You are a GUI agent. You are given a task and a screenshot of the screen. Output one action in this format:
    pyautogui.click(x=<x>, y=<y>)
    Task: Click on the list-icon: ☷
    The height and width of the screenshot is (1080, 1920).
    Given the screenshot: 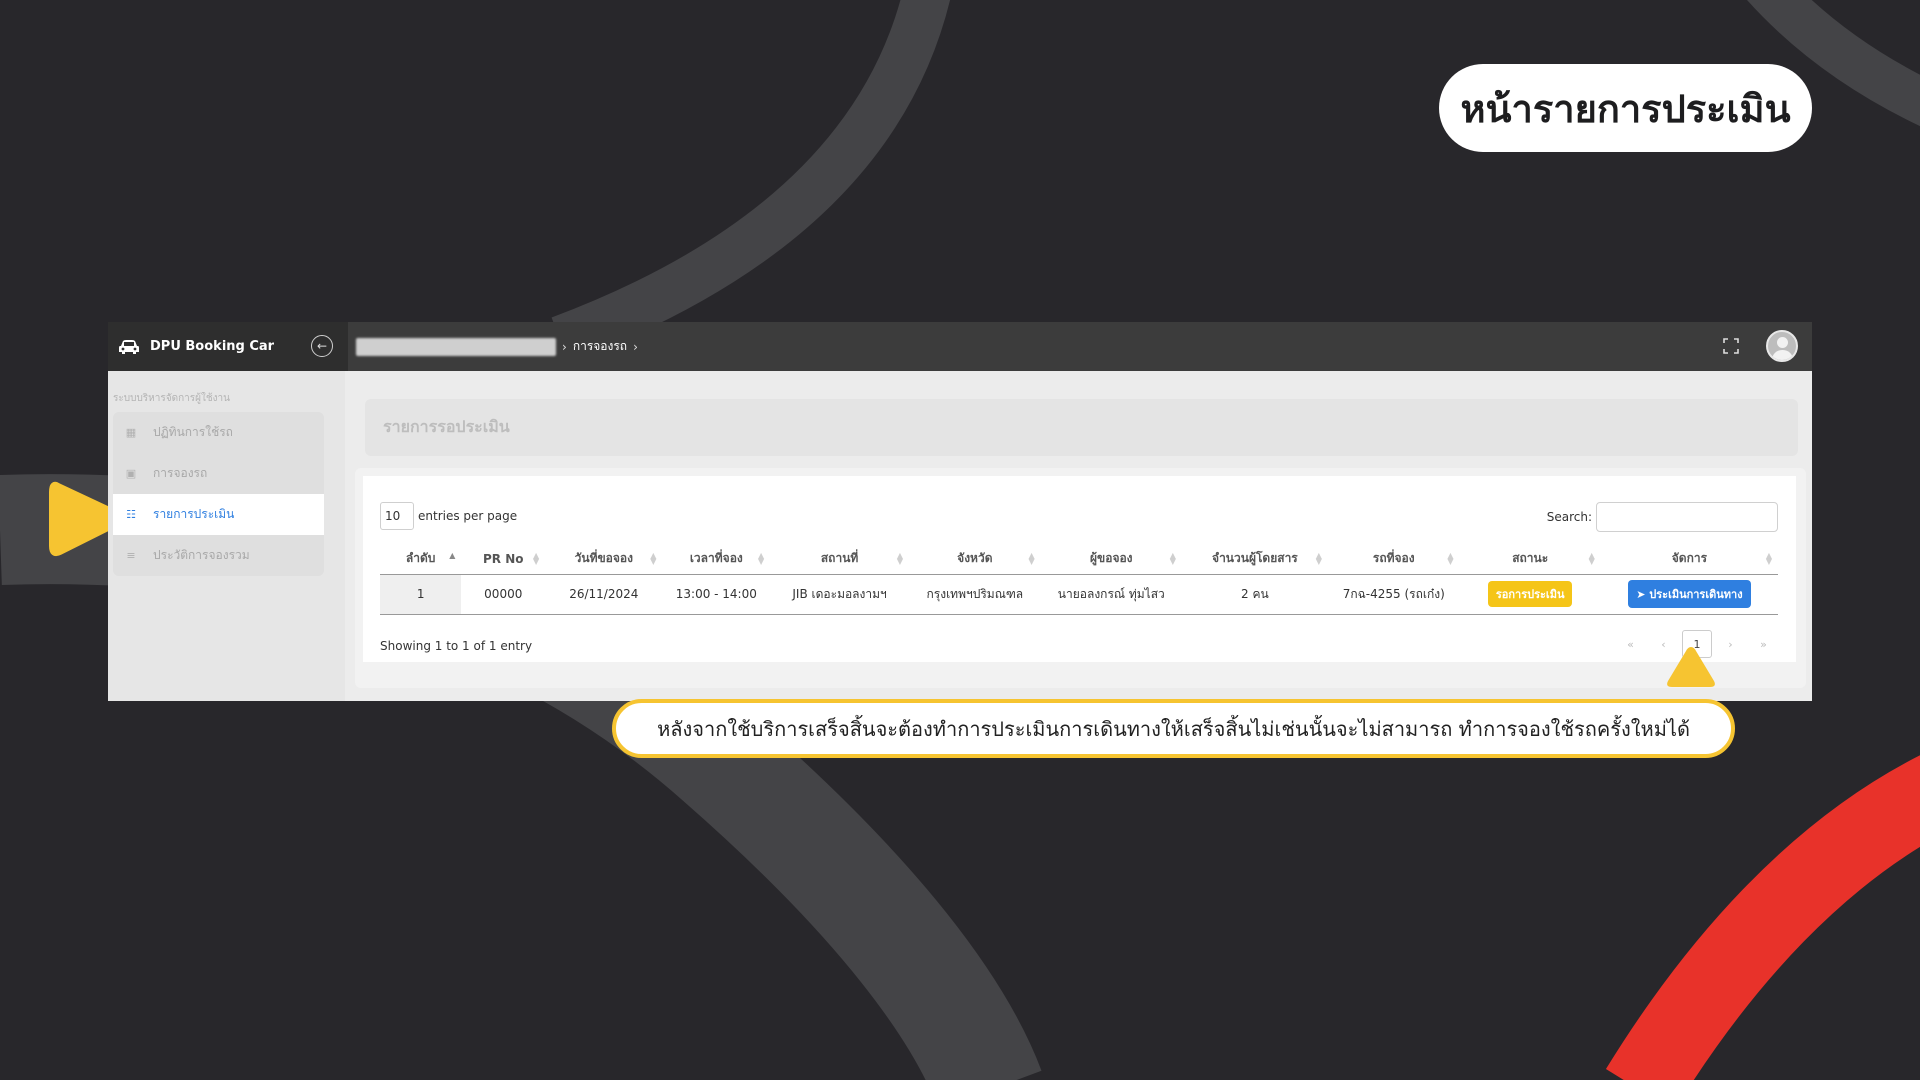 What is the action you would take?
    pyautogui.click(x=131, y=514)
    